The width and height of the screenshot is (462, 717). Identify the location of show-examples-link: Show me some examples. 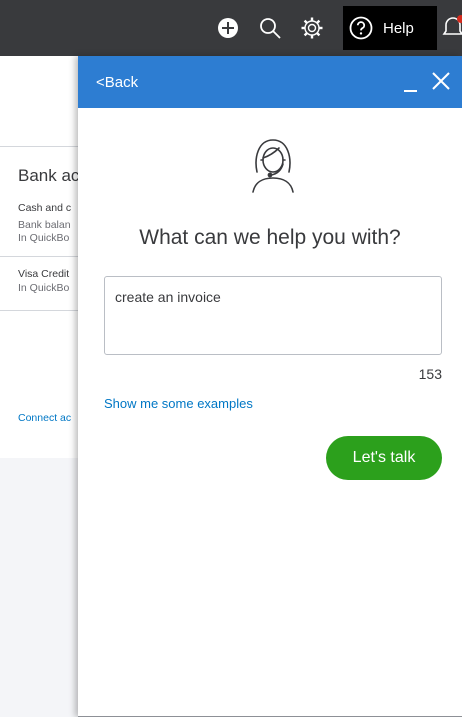
(178, 403).